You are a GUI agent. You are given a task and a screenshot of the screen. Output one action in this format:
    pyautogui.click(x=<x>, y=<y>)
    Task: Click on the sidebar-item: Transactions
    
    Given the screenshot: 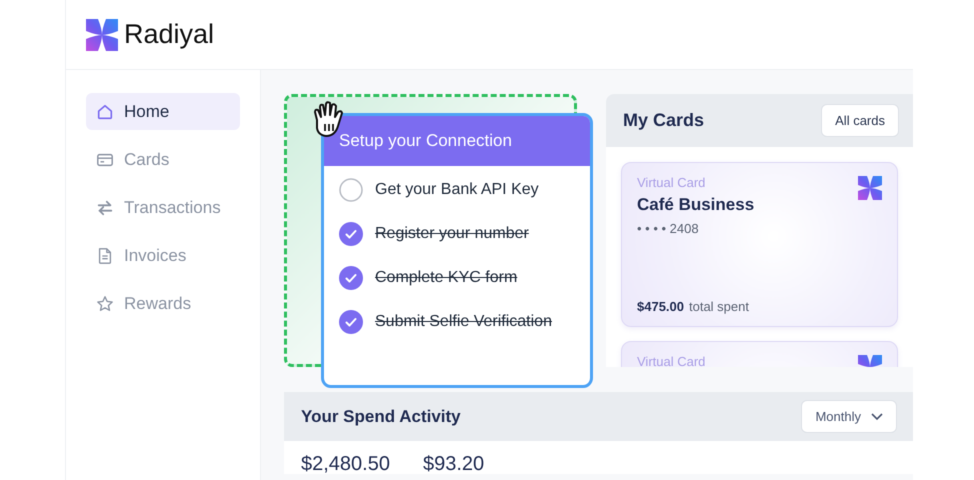 What is the action you would take?
    pyautogui.click(x=163, y=207)
    